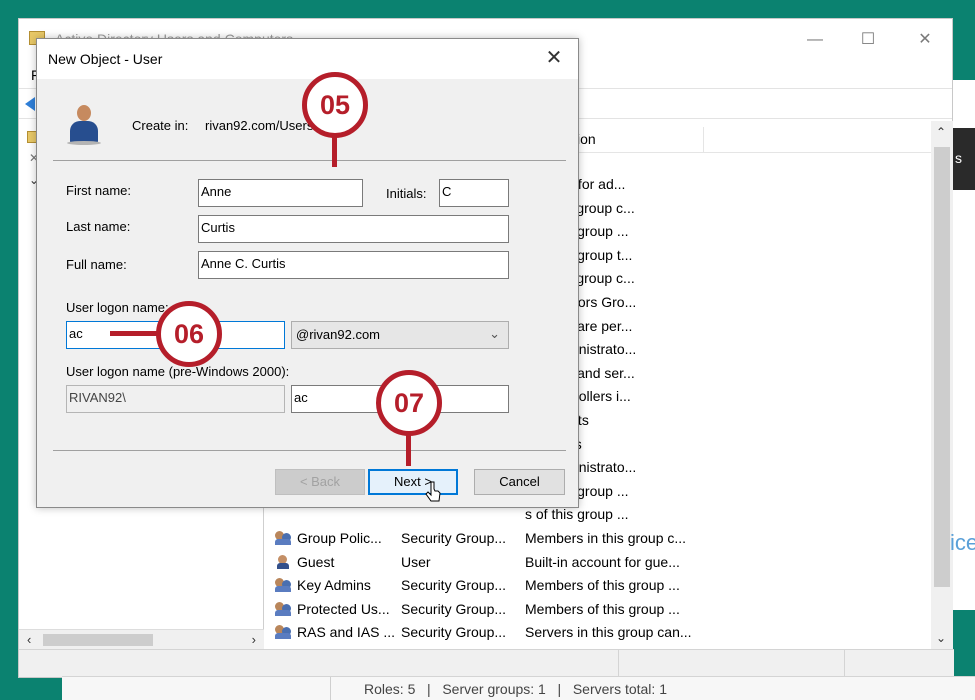  What do you see at coordinates (117, 307) in the screenshot?
I see `user-logon-name-label: User logon name:` at bounding box center [117, 307].